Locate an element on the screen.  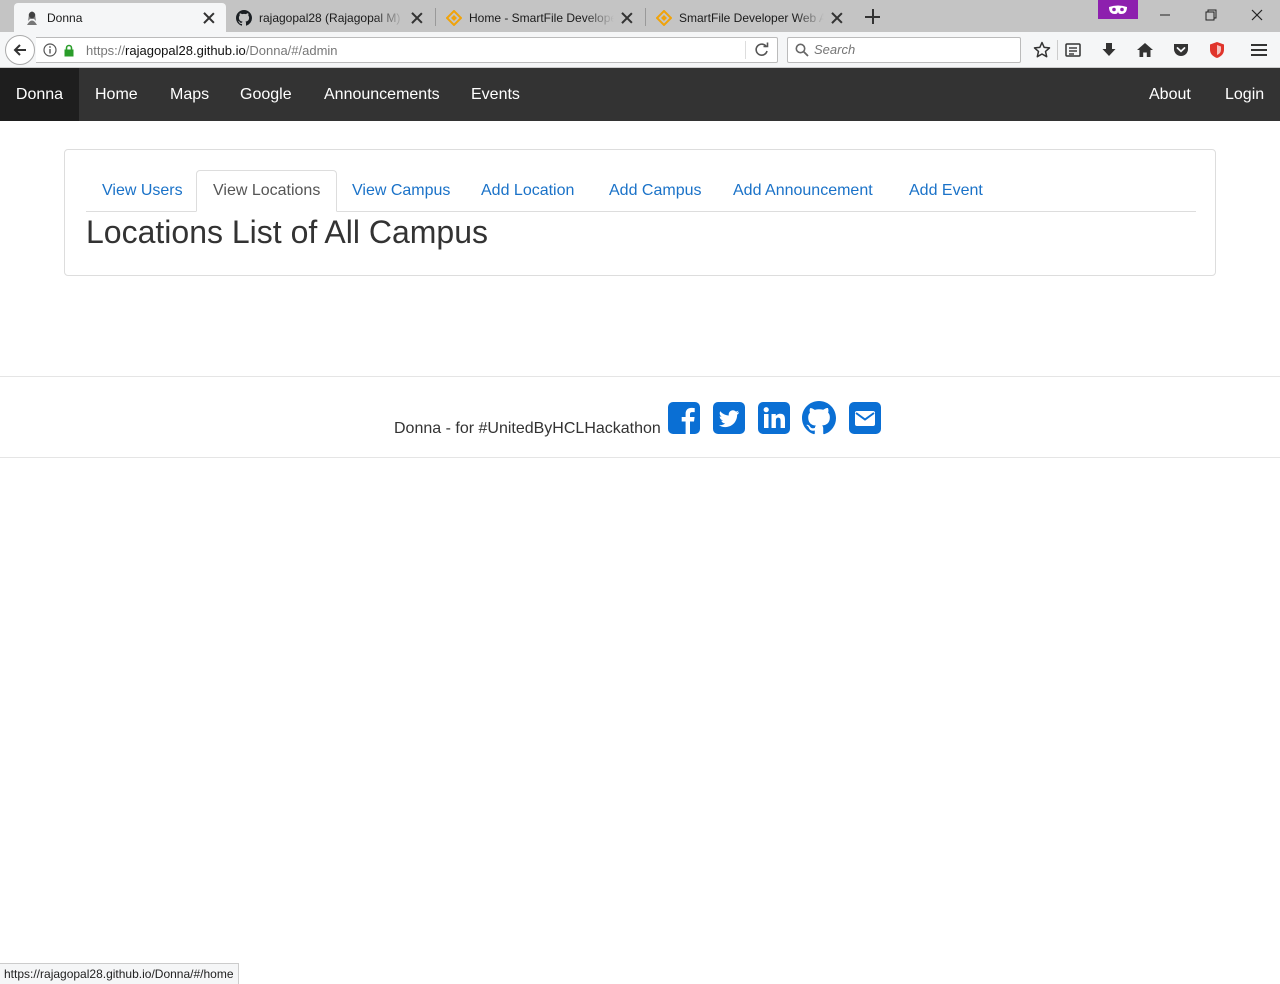
footer-text: Donna - for #UnitedByHCLHackathon is located at coordinates (527, 428).